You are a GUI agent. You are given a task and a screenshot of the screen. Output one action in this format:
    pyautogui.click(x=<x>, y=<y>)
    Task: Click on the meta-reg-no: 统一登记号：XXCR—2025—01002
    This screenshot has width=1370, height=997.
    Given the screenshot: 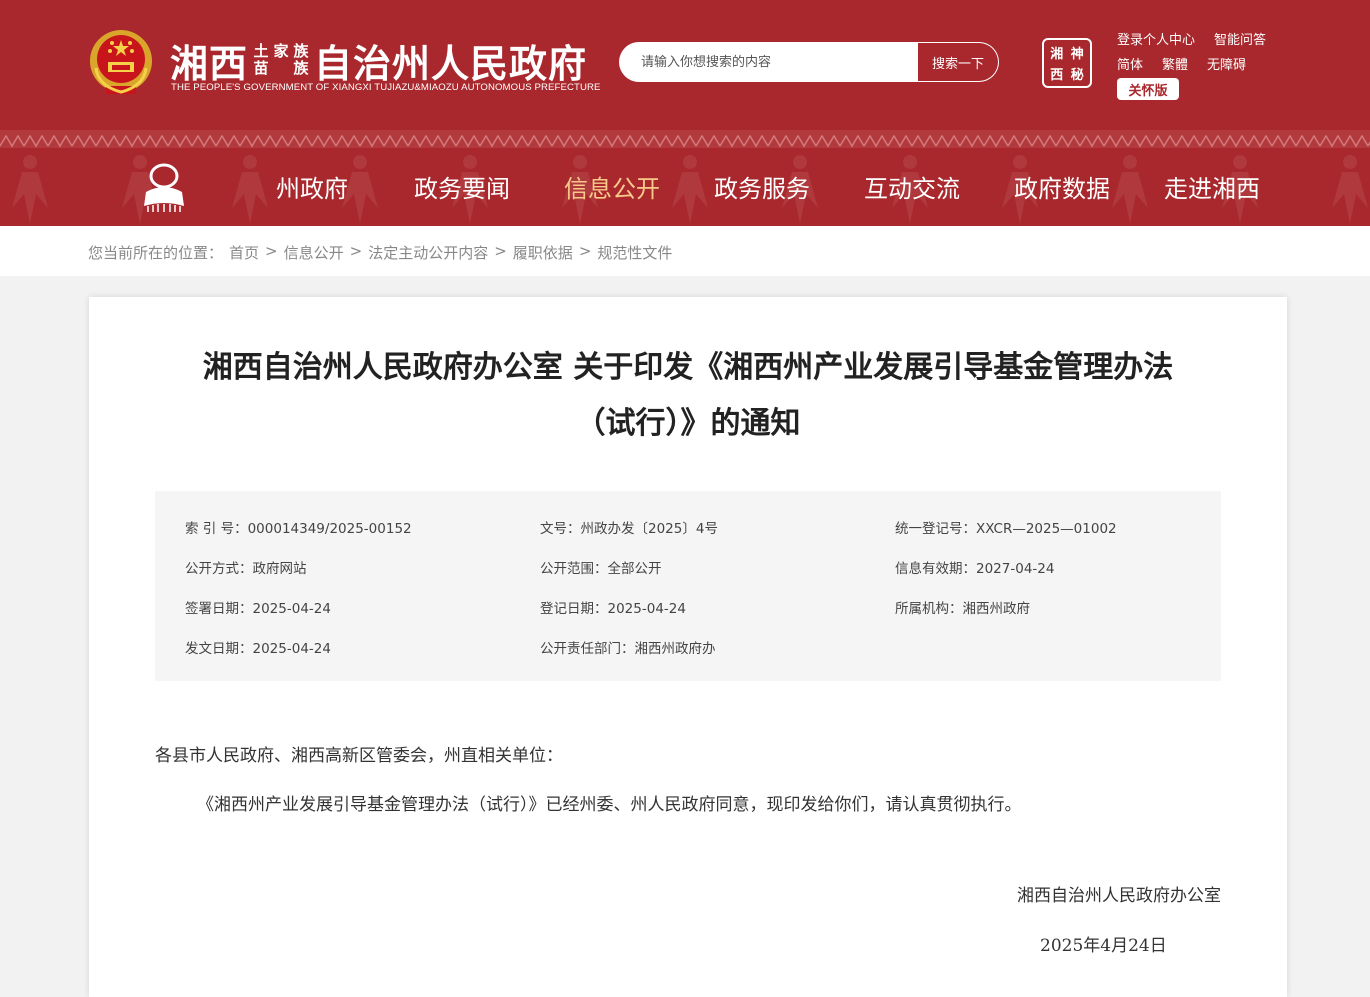 What is the action you would take?
    pyautogui.click(x=1006, y=527)
    